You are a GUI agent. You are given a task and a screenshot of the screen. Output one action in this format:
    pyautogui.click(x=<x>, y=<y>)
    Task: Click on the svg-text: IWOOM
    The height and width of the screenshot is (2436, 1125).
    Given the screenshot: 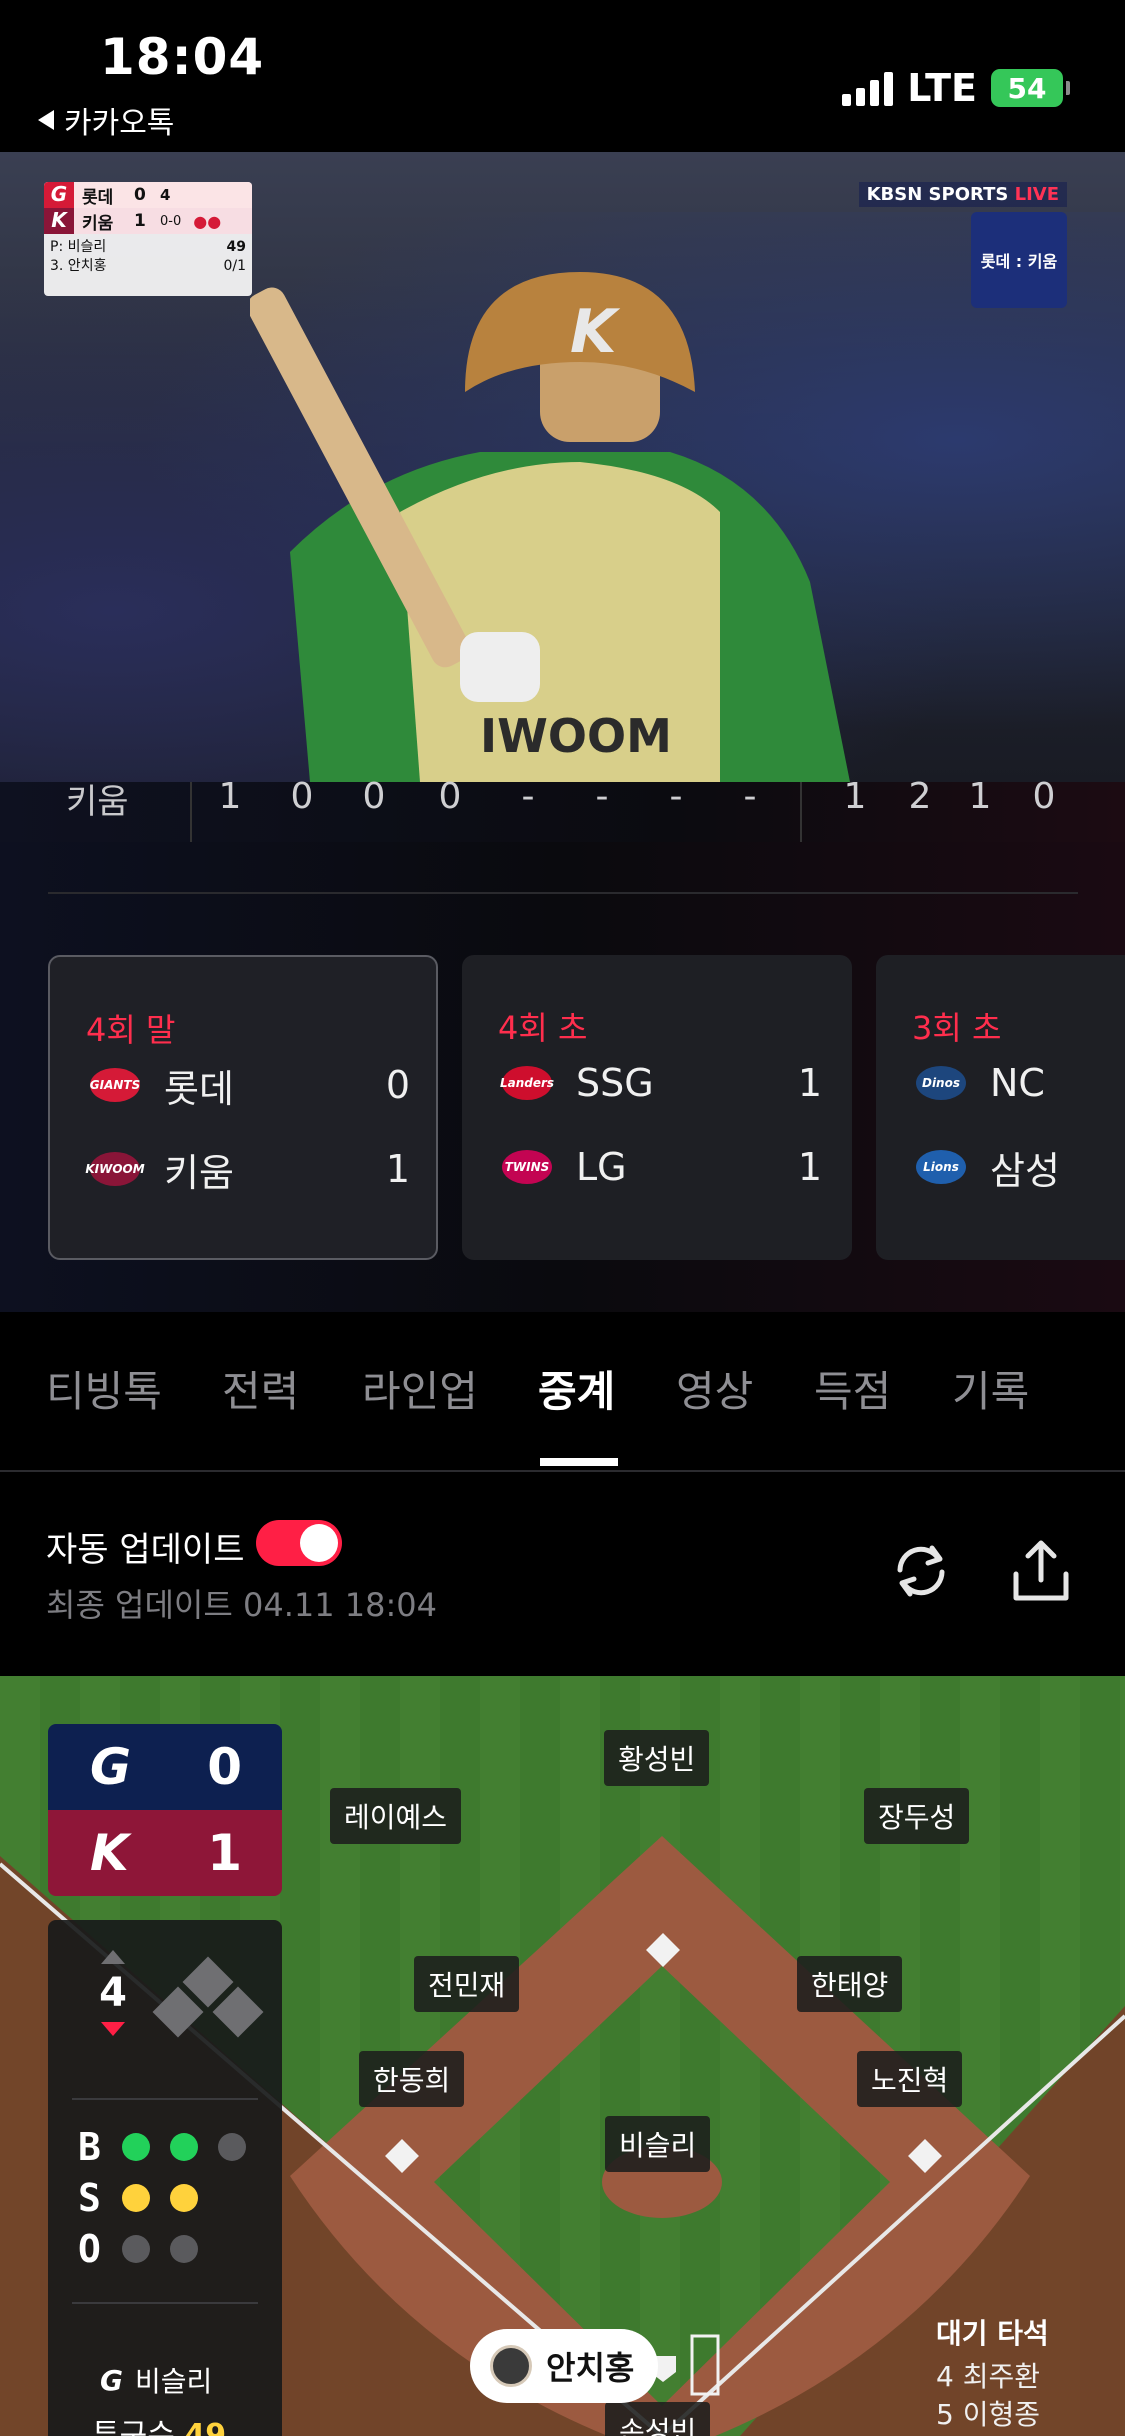 What is the action you would take?
    pyautogui.click(x=576, y=736)
    